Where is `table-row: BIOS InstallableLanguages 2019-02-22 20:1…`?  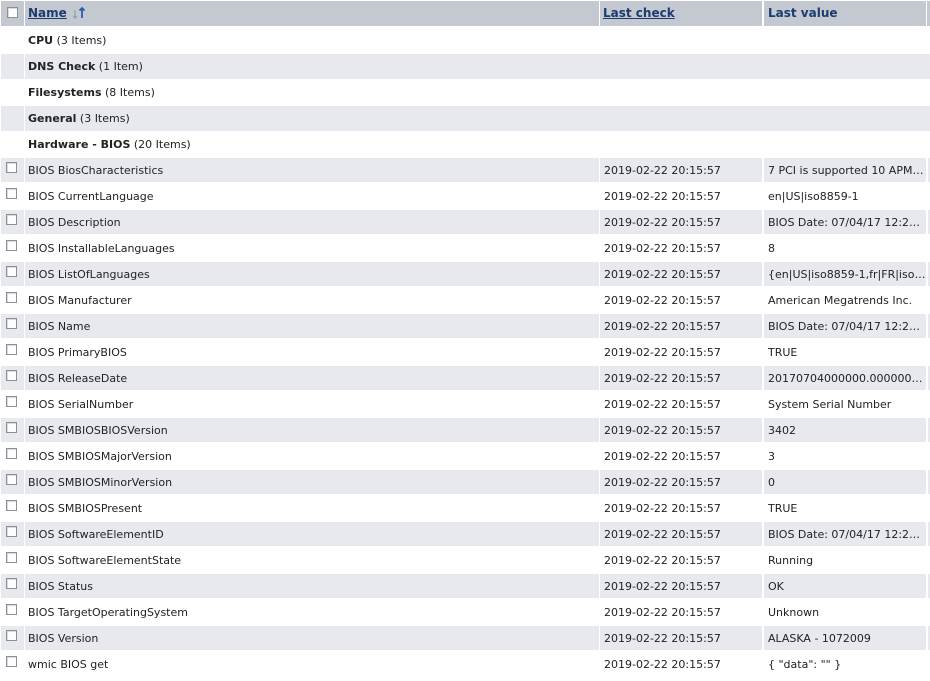 table-row: BIOS InstallableLanguages 2019-02-22 20:1… is located at coordinates (465, 249).